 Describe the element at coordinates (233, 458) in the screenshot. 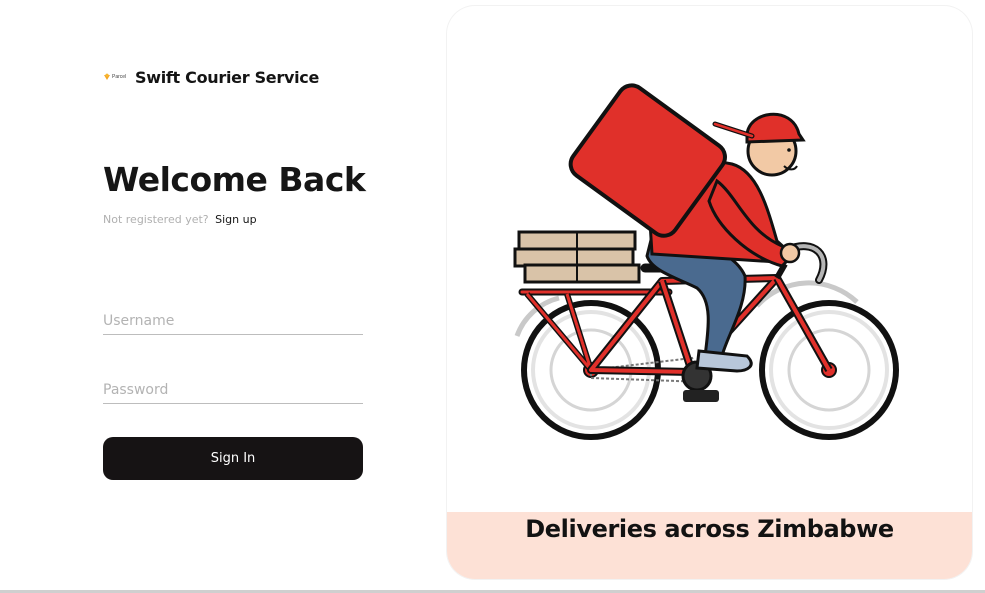

I see `sign-in-button: Sign In` at that location.